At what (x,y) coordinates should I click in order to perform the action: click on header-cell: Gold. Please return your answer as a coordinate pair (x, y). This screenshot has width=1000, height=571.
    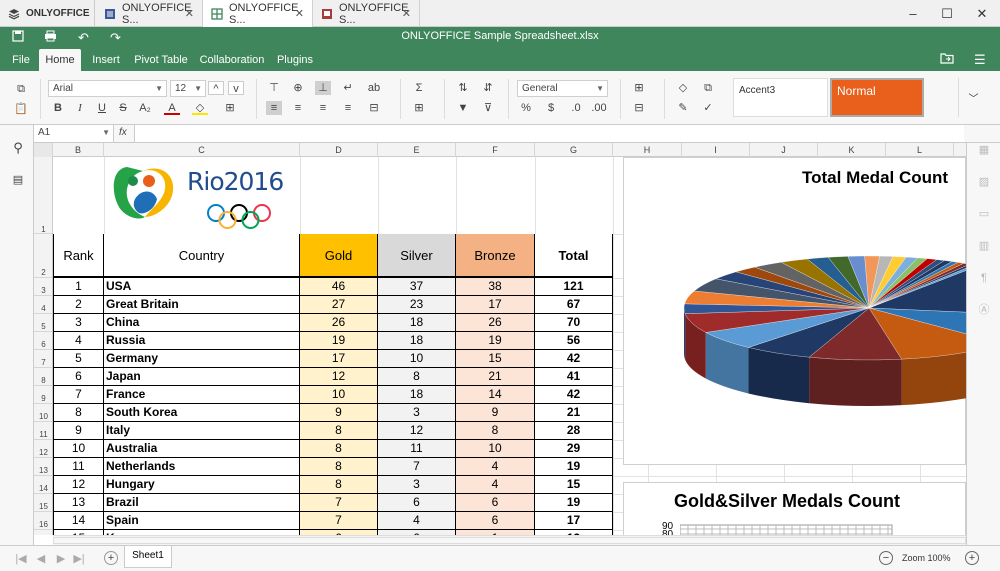
    Looking at the image, I should click on (339, 256).